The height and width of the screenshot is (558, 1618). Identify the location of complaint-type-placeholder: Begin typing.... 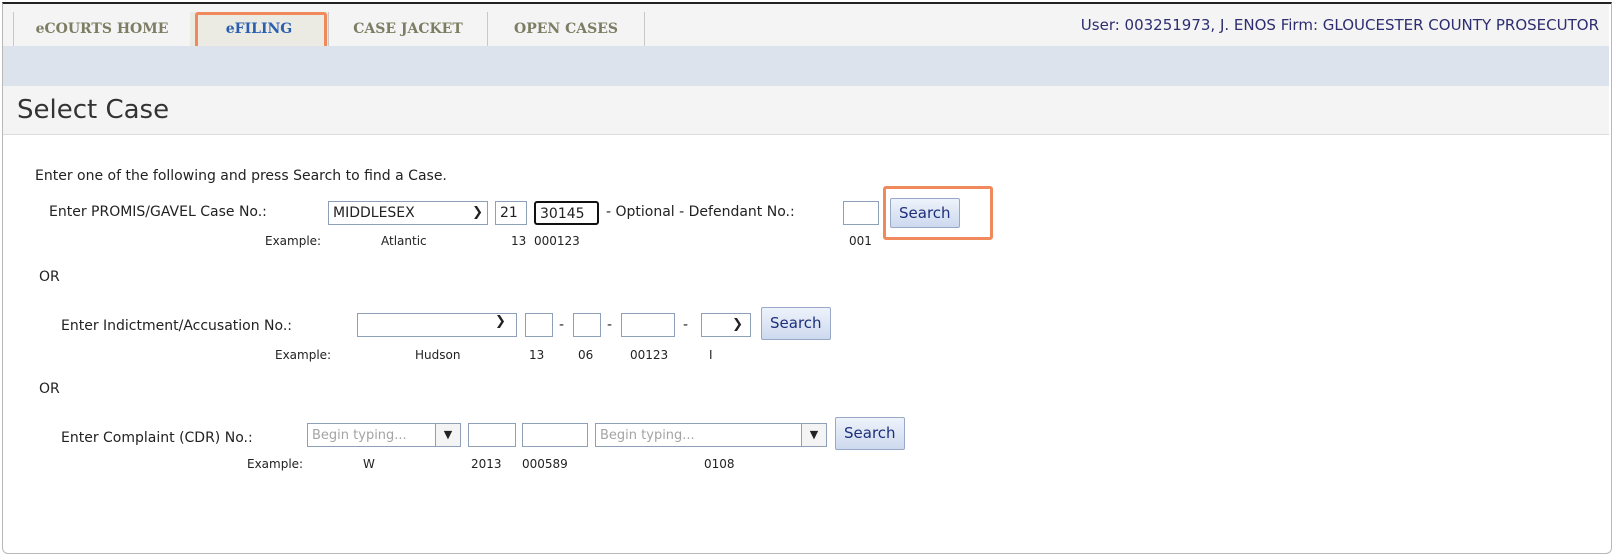
(359, 435).